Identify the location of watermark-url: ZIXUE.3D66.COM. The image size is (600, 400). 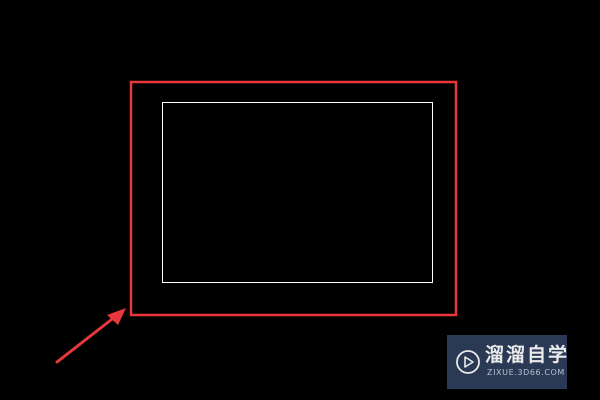
(526, 372).